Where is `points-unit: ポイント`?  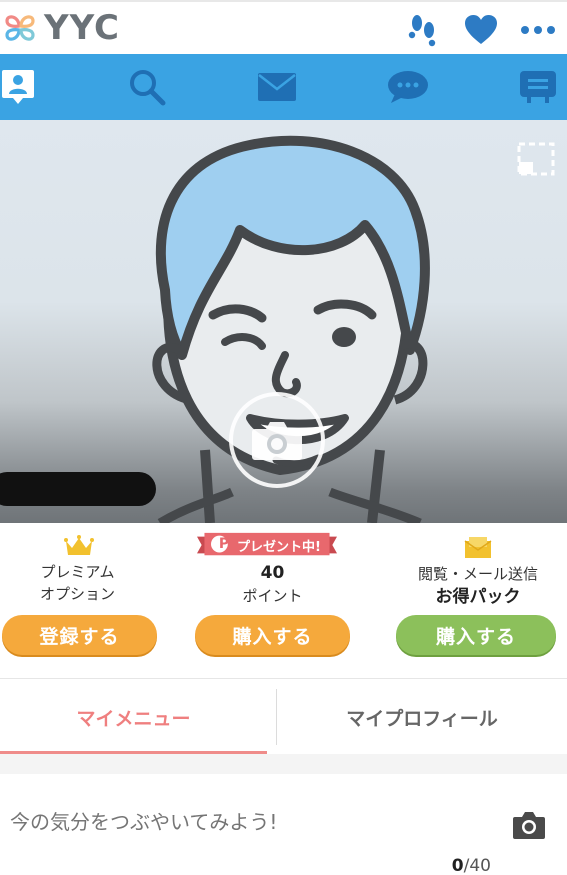
points-unit: ポイント is located at coordinates (272, 596).